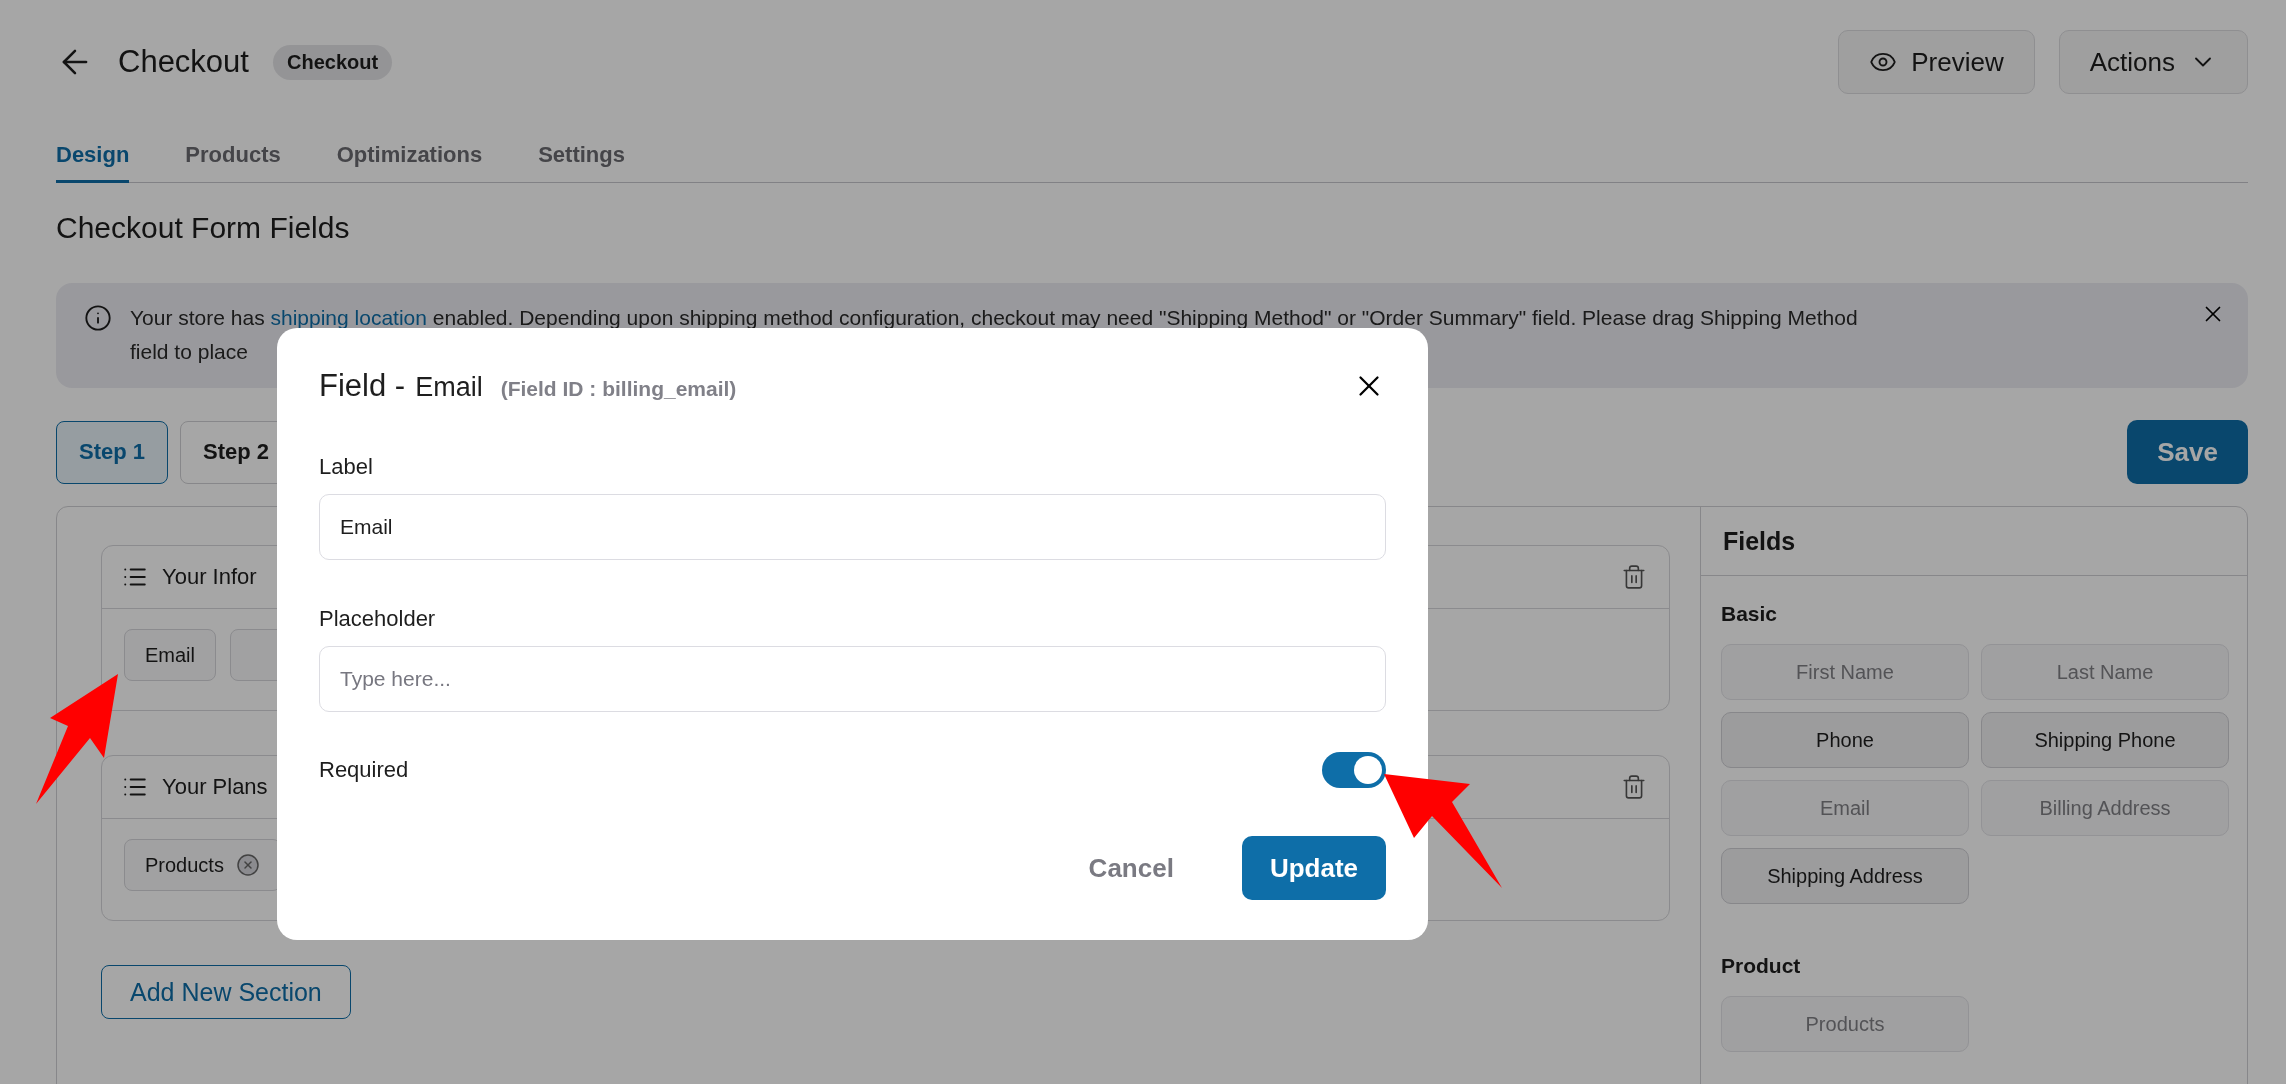 The height and width of the screenshot is (1084, 2286). Describe the element at coordinates (581, 162) in the screenshot. I see `tab: Settings` at that location.